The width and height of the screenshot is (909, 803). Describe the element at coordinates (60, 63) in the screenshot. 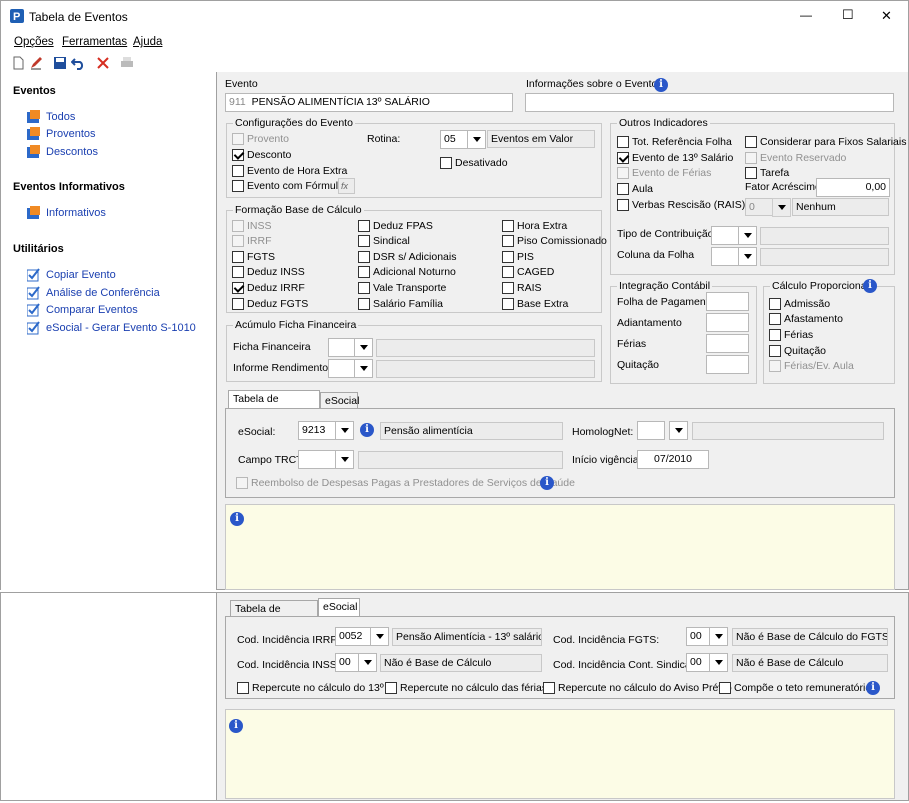

I see `save-icon` at that location.